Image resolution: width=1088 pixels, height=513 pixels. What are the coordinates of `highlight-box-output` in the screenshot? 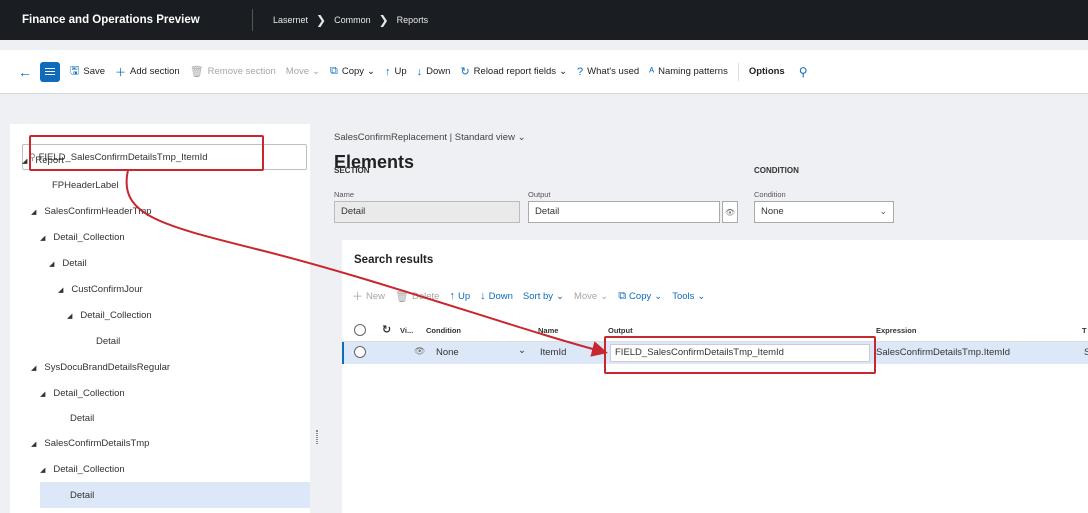 It's located at (740, 355).